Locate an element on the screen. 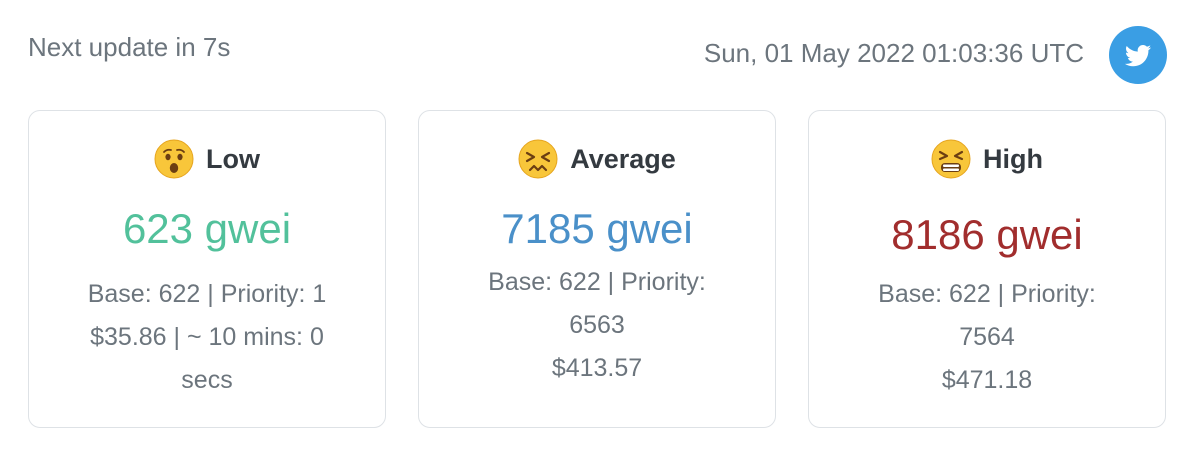 Image resolution: width=1200 pixels, height=453 pixels. cost-time-text: $35.86 | ~ 10 mins: 0 is located at coordinates (207, 337).